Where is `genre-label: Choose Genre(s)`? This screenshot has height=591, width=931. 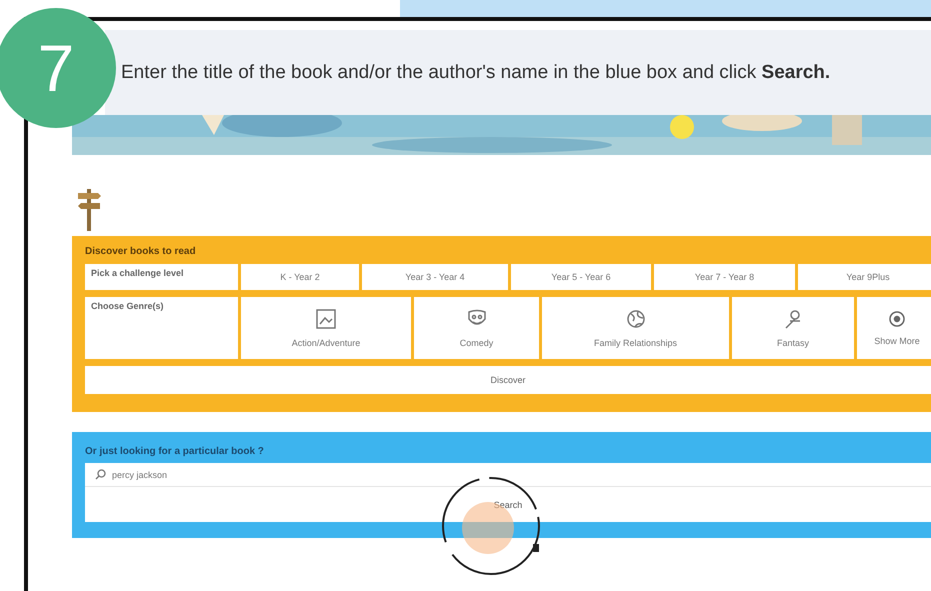 genre-label: Choose Genre(s) is located at coordinates (161, 328).